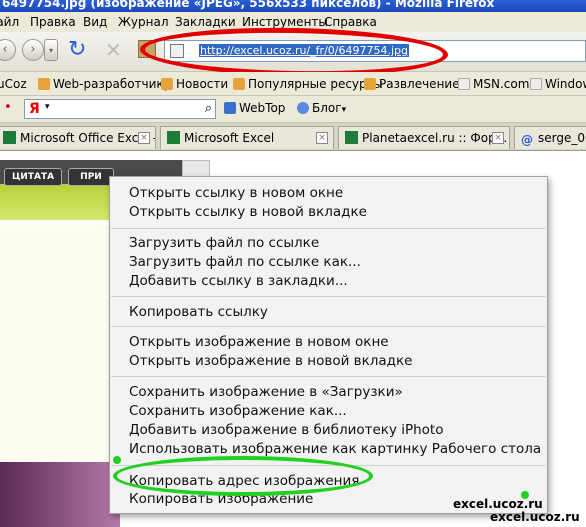 This screenshot has height=527, width=586. Describe the element at coordinates (424, 137) in the screenshot. I see `tab-planetaexcel: Planetaexcel.ru :: Фор... ×` at that location.